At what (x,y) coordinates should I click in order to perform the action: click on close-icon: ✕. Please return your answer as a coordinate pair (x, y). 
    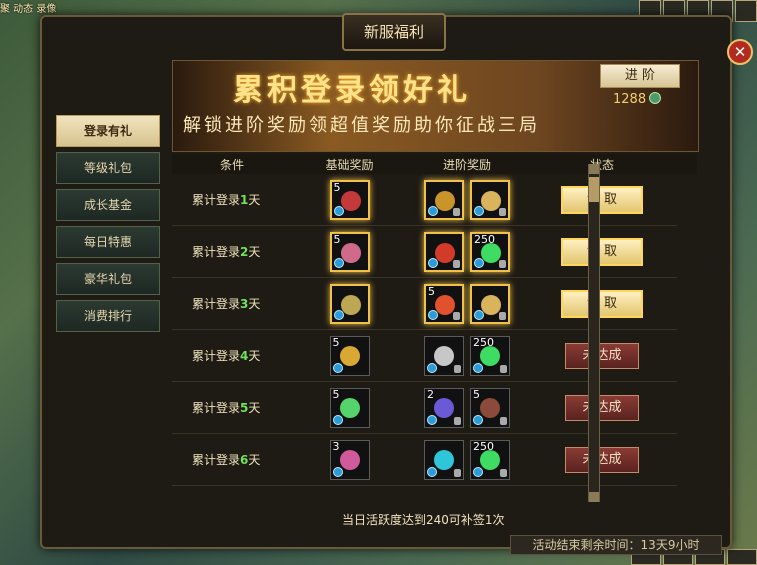
    Looking at the image, I should click on (740, 52).